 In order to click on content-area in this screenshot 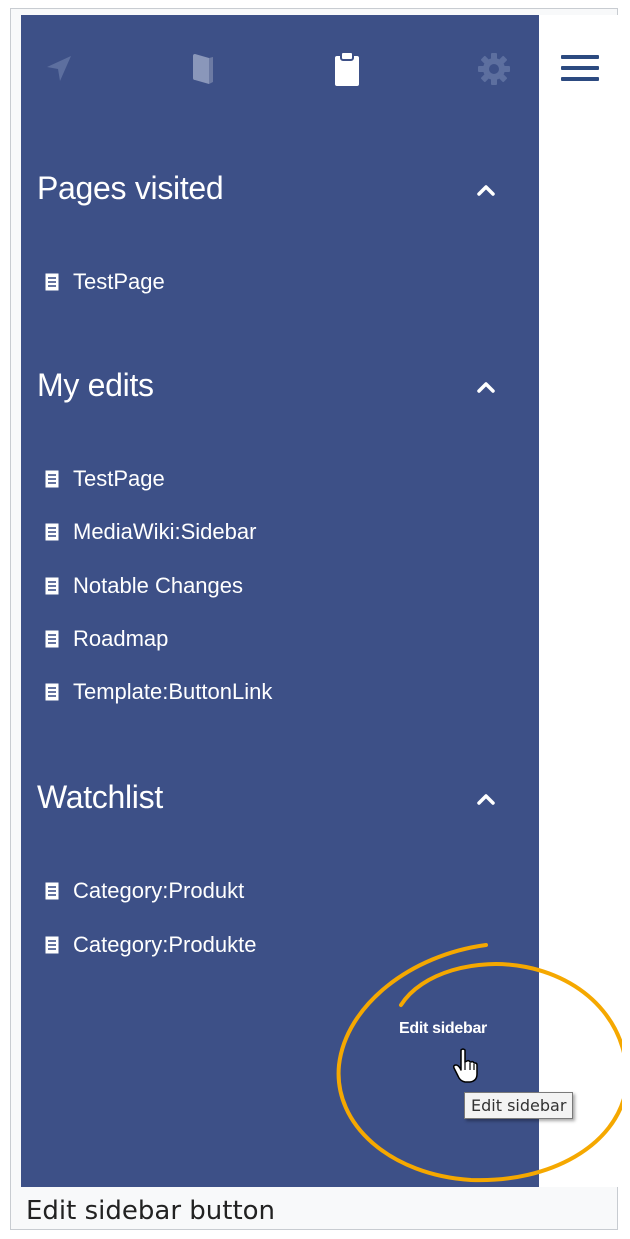, I will do `click(580, 601)`.